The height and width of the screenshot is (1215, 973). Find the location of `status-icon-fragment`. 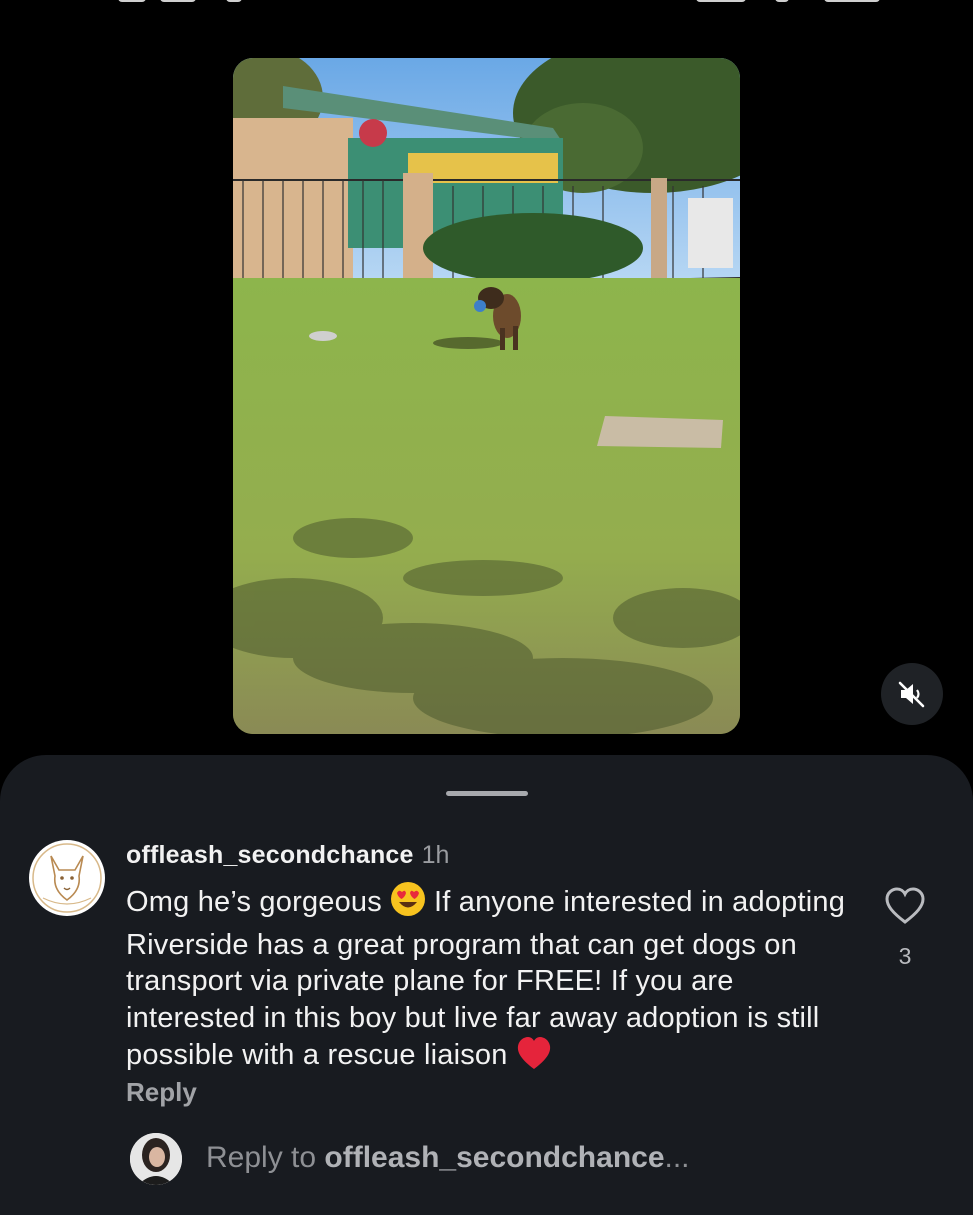

status-icon-fragment is located at coordinates (234, 1).